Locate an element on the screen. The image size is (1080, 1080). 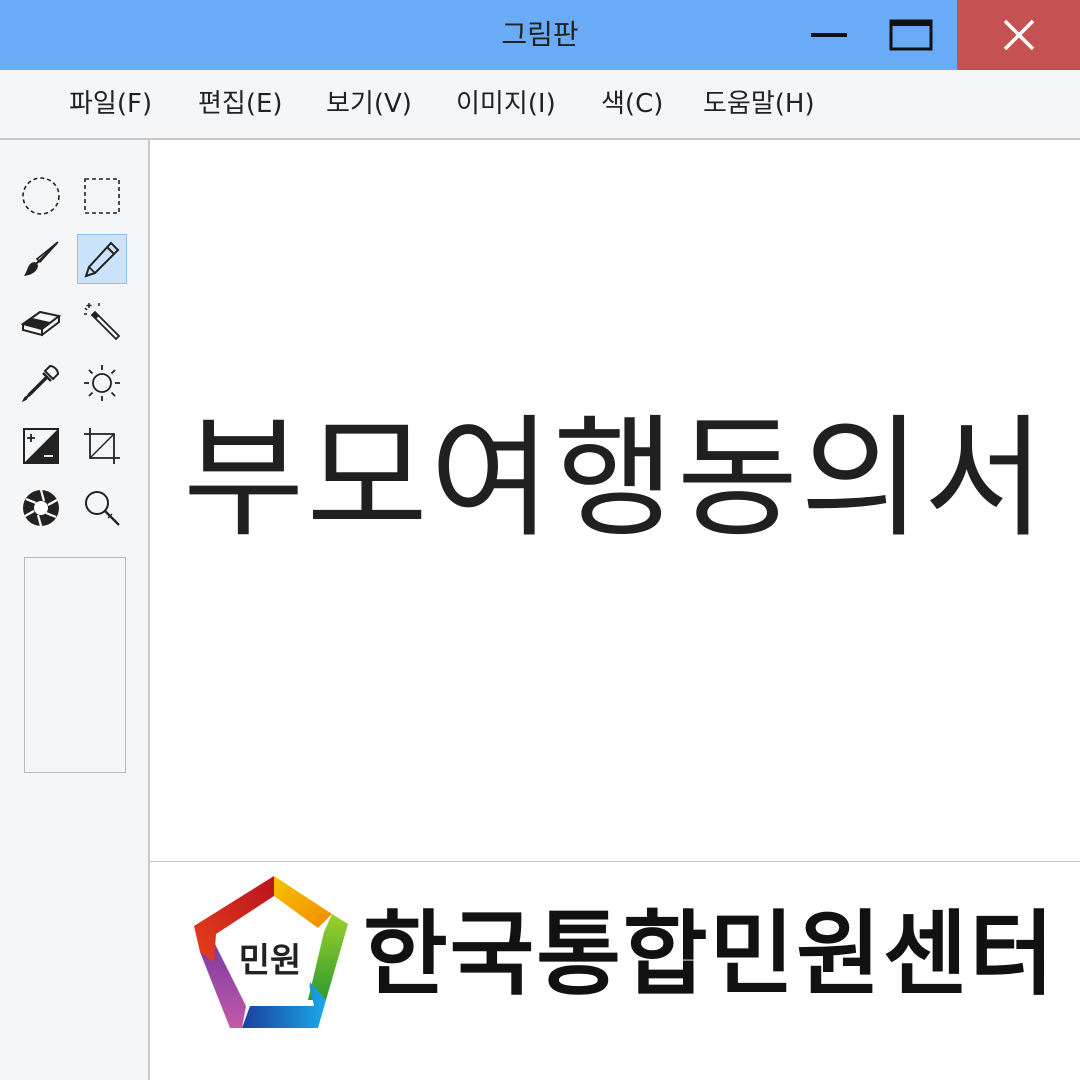
tool-brush is located at coordinates (41, 259).